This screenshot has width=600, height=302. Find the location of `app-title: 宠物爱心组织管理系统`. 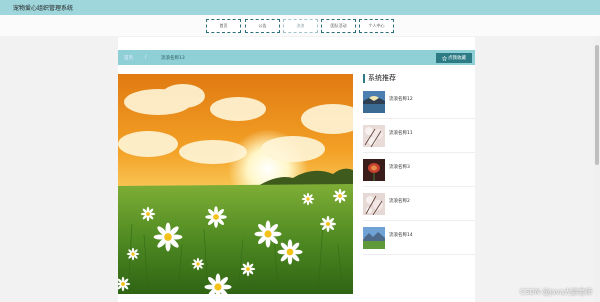

app-title: 宠物爱心组织管理系统 is located at coordinates (43, 8).